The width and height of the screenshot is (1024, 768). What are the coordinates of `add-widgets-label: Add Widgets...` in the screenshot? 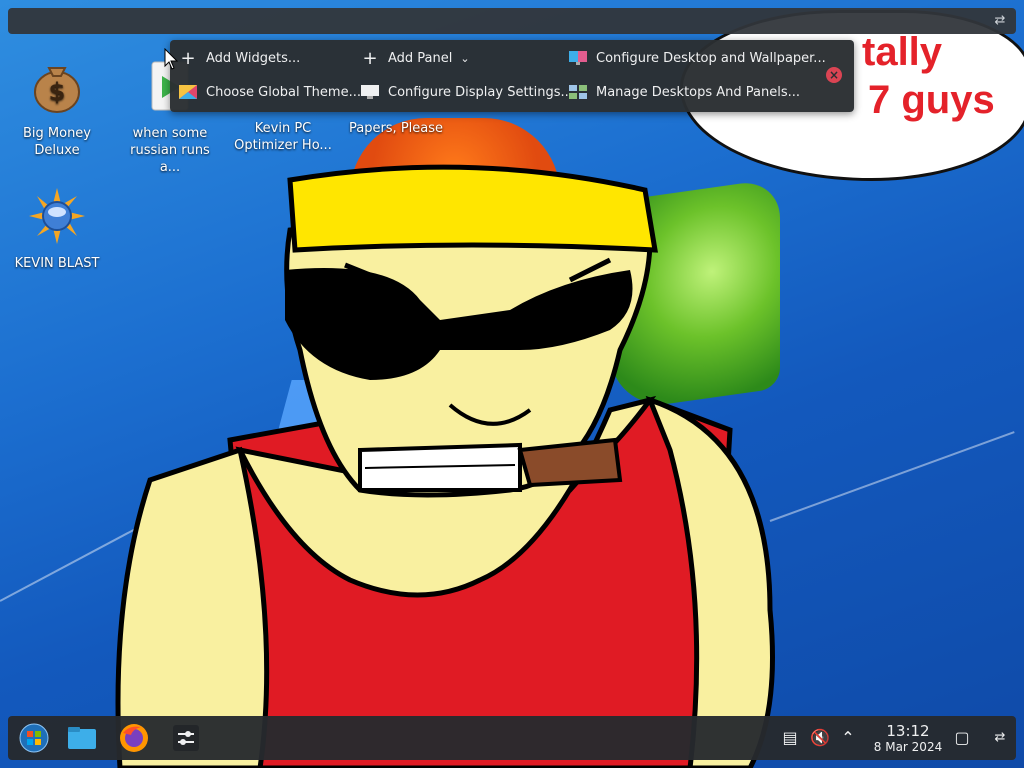 It's located at (253, 58).